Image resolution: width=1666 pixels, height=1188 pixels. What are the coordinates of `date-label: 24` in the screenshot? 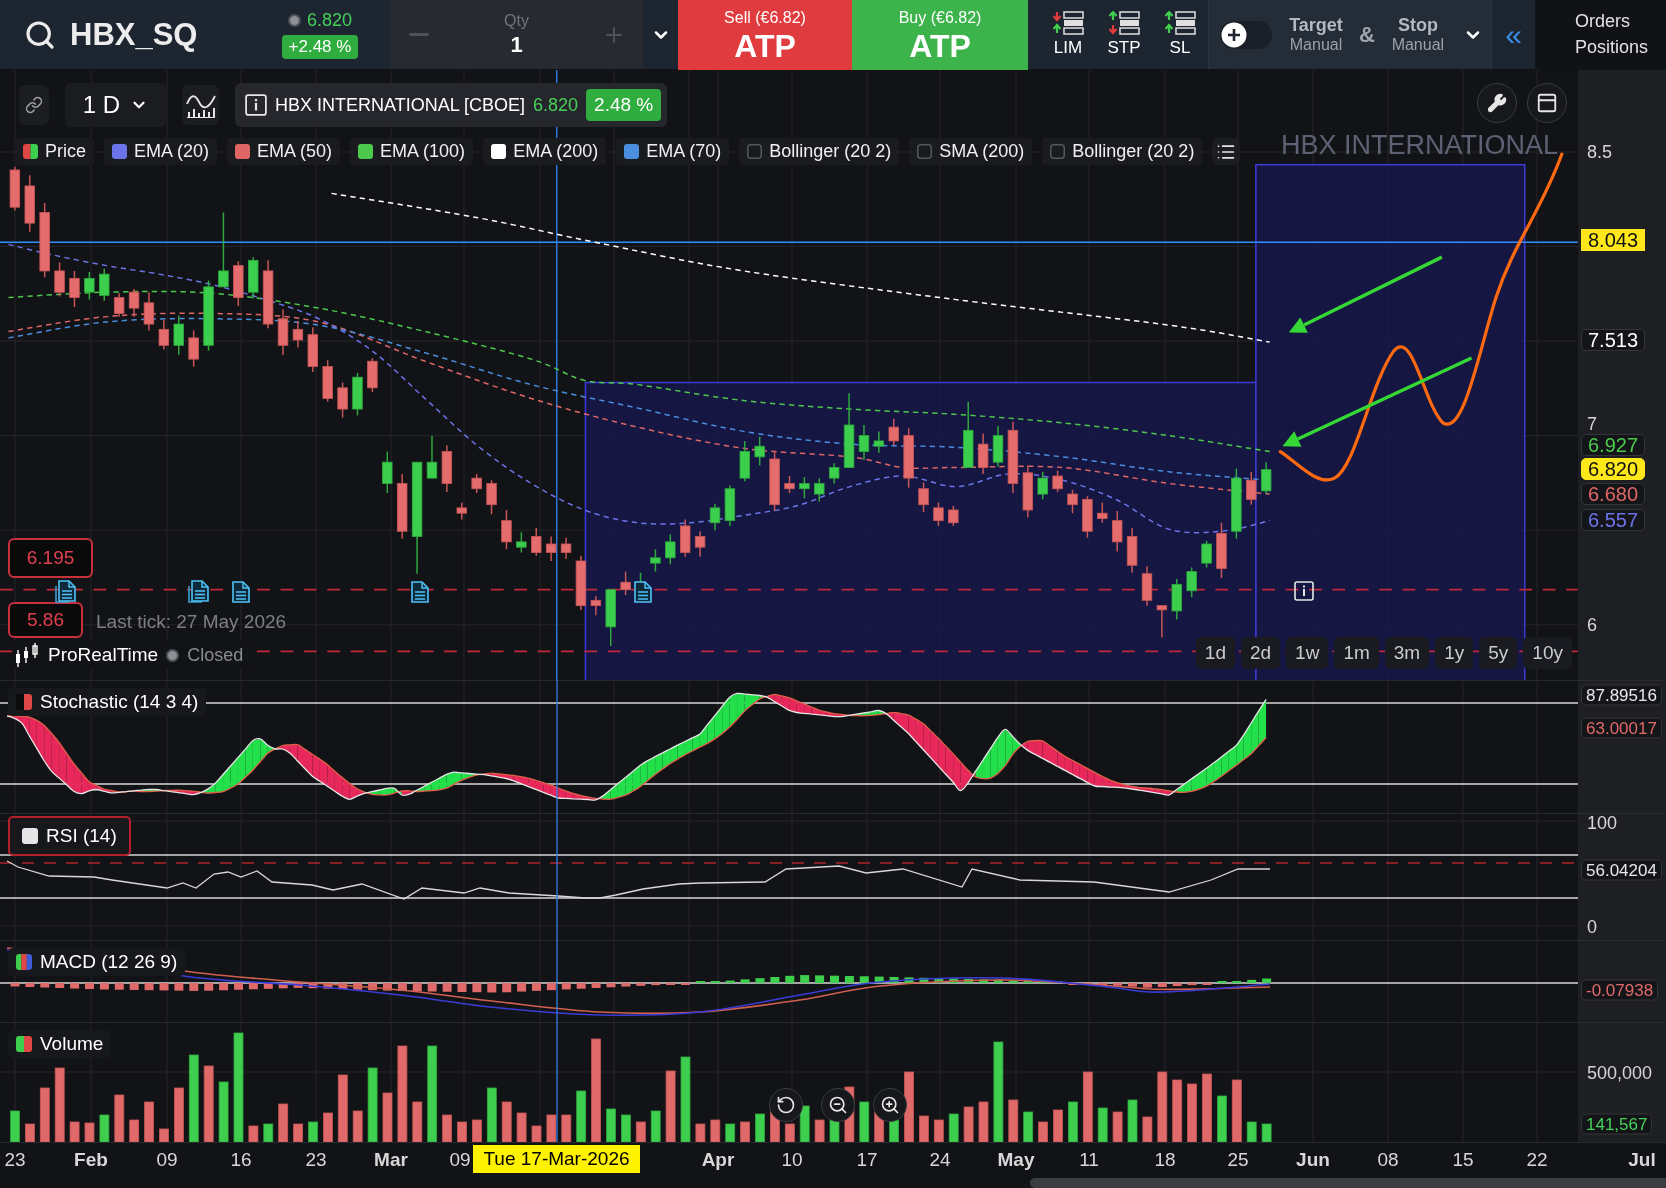 It's located at (940, 1160).